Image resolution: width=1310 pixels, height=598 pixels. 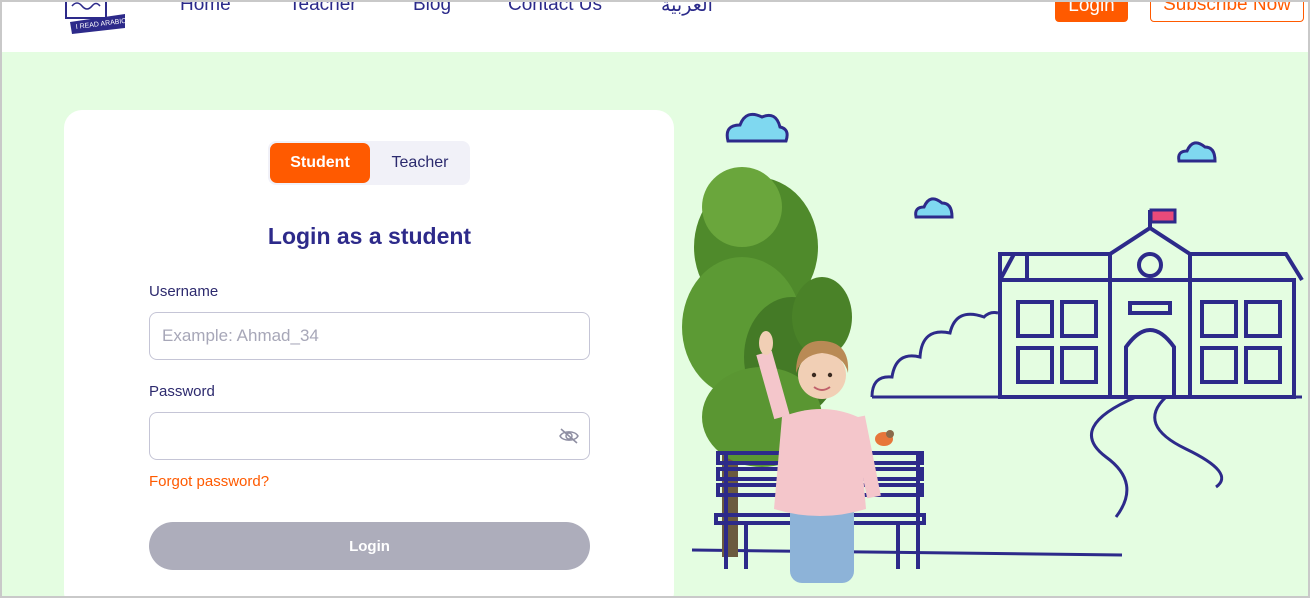 What do you see at coordinates (687, 9) in the screenshot?
I see `nav-arabic-language: العربية` at bounding box center [687, 9].